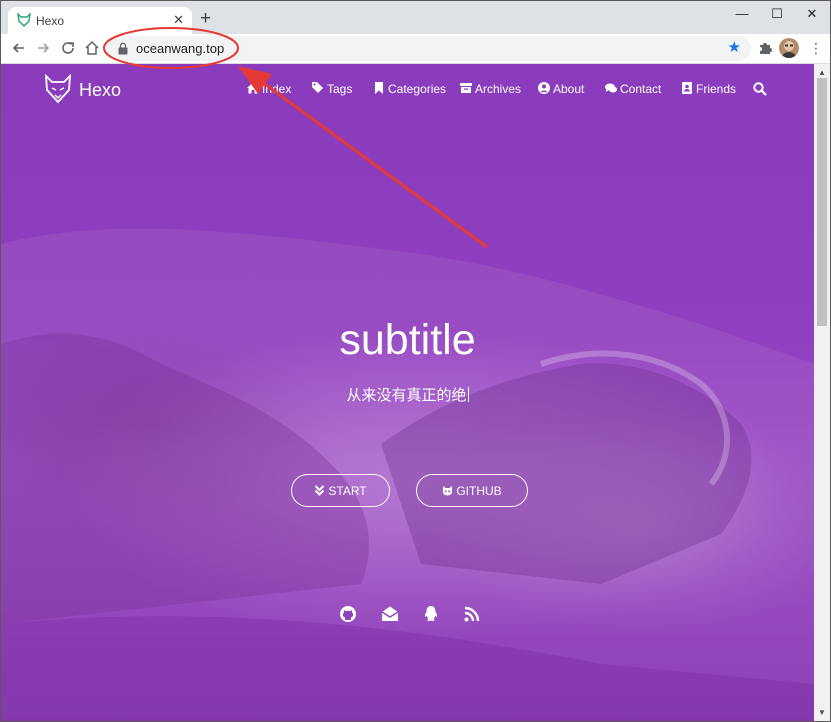  Describe the element at coordinates (742, 14) in the screenshot. I see `minimize-icon: —` at that location.